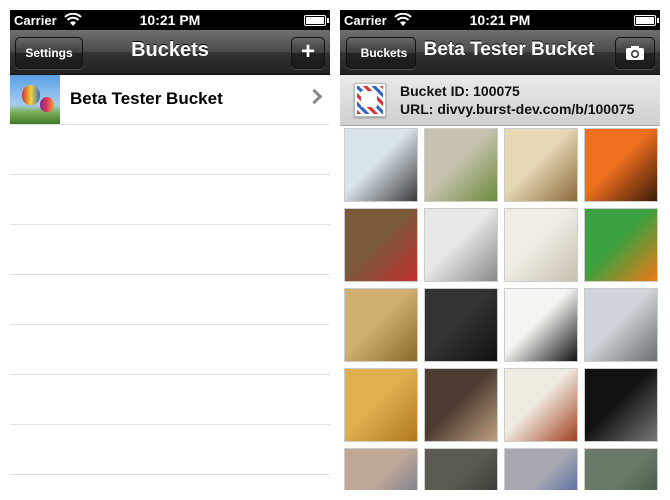 The image size is (670, 500). What do you see at coordinates (461, 405) in the screenshot?
I see `photo-people-office` at bounding box center [461, 405].